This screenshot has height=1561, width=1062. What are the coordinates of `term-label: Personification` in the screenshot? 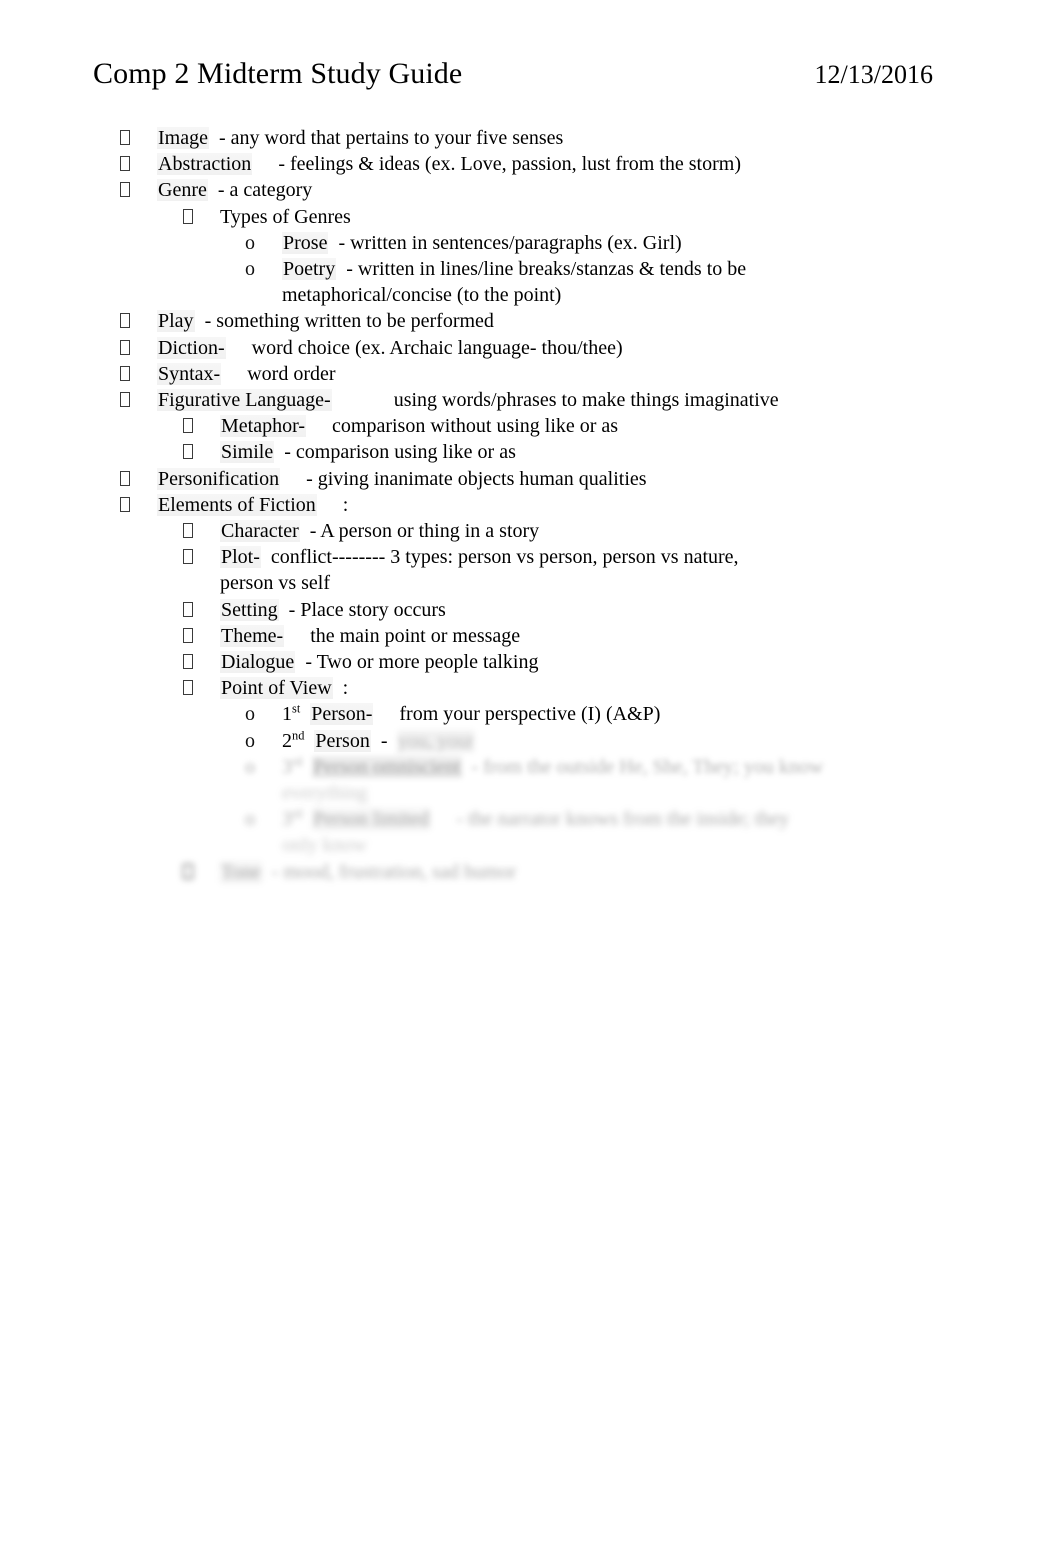 It's located at (219, 478).